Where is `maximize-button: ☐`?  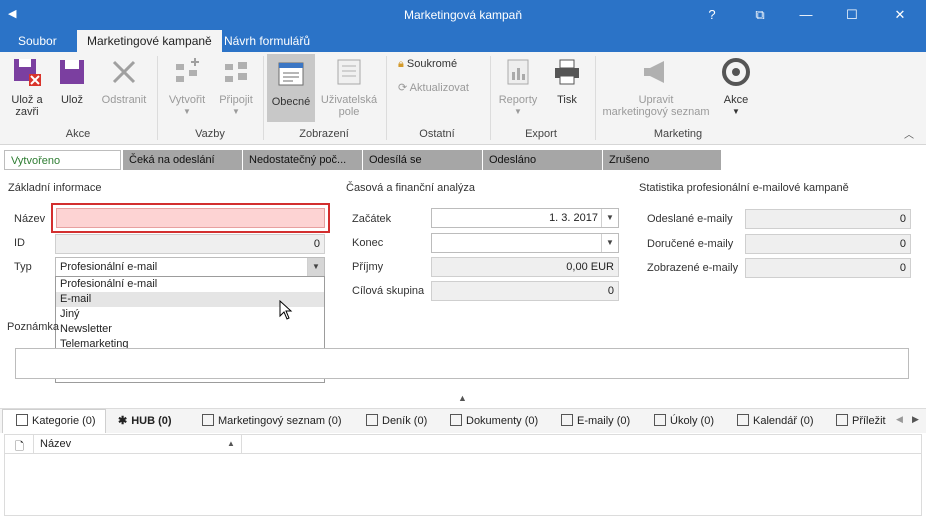
maximize-button: ☐ is located at coordinates (852, 15).